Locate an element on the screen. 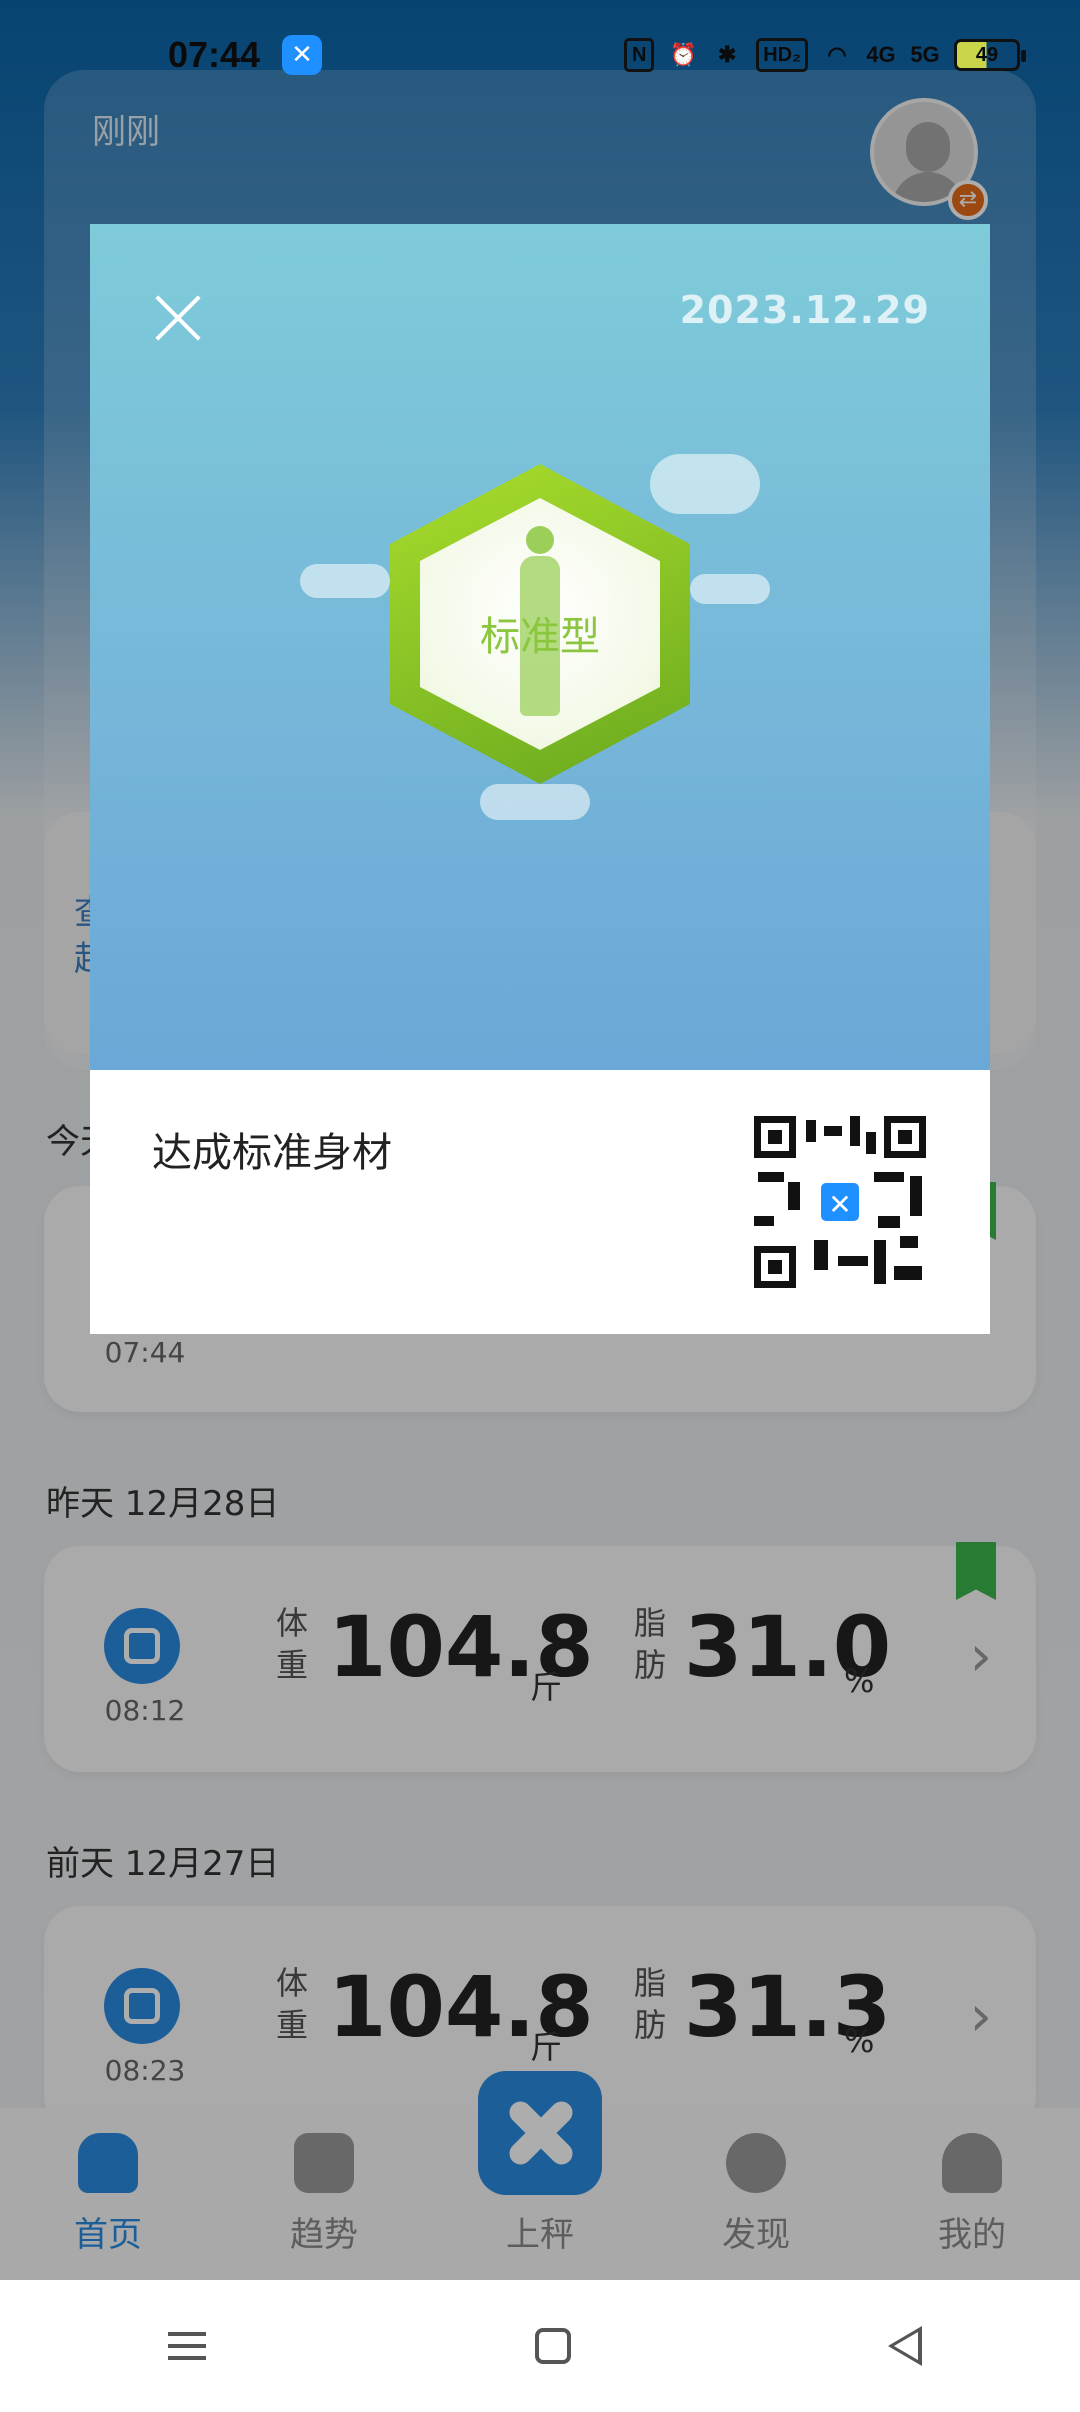 This screenshot has width=1080, height=2412. page-indicator is located at coordinates (540, 1152).